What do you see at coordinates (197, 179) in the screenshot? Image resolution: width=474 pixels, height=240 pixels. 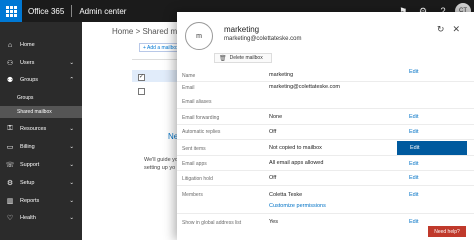 I see `field-label-litigation-hold: Litigation hold` at bounding box center [197, 179].